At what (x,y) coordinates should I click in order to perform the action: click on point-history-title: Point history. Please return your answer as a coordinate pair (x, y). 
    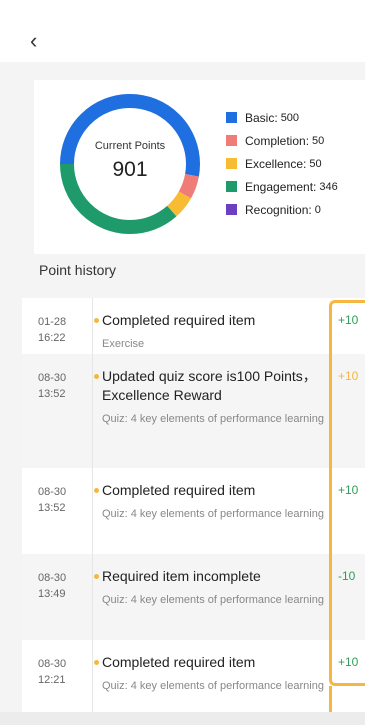
    Looking at the image, I should click on (78, 270).